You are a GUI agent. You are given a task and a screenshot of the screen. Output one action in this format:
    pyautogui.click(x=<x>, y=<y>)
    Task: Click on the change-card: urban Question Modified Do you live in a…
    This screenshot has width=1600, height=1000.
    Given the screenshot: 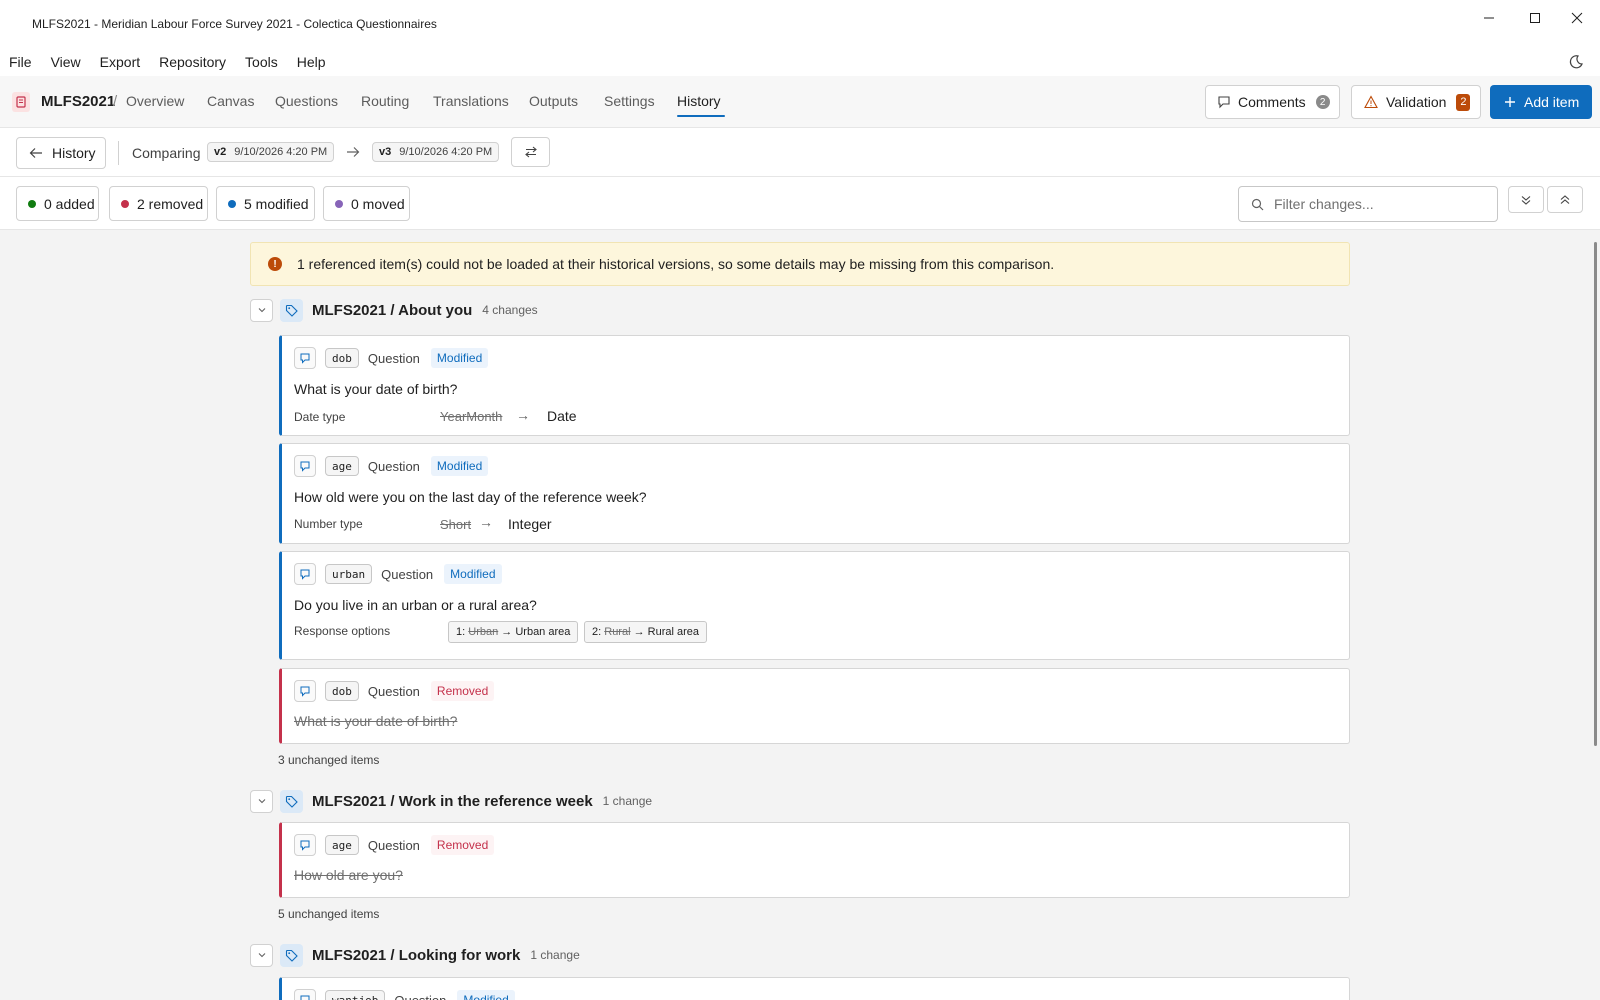 What is the action you would take?
    pyautogui.click(x=814, y=605)
    